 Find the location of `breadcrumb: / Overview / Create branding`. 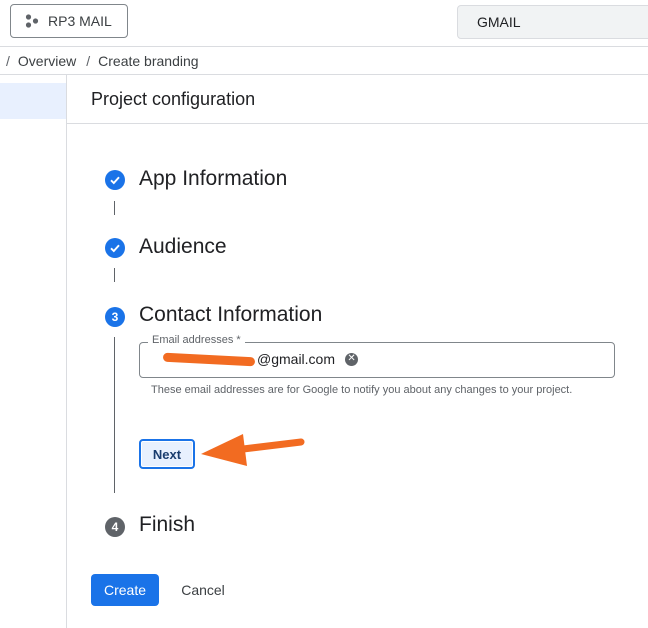

breadcrumb: / Overview / Create branding is located at coordinates (102, 61).